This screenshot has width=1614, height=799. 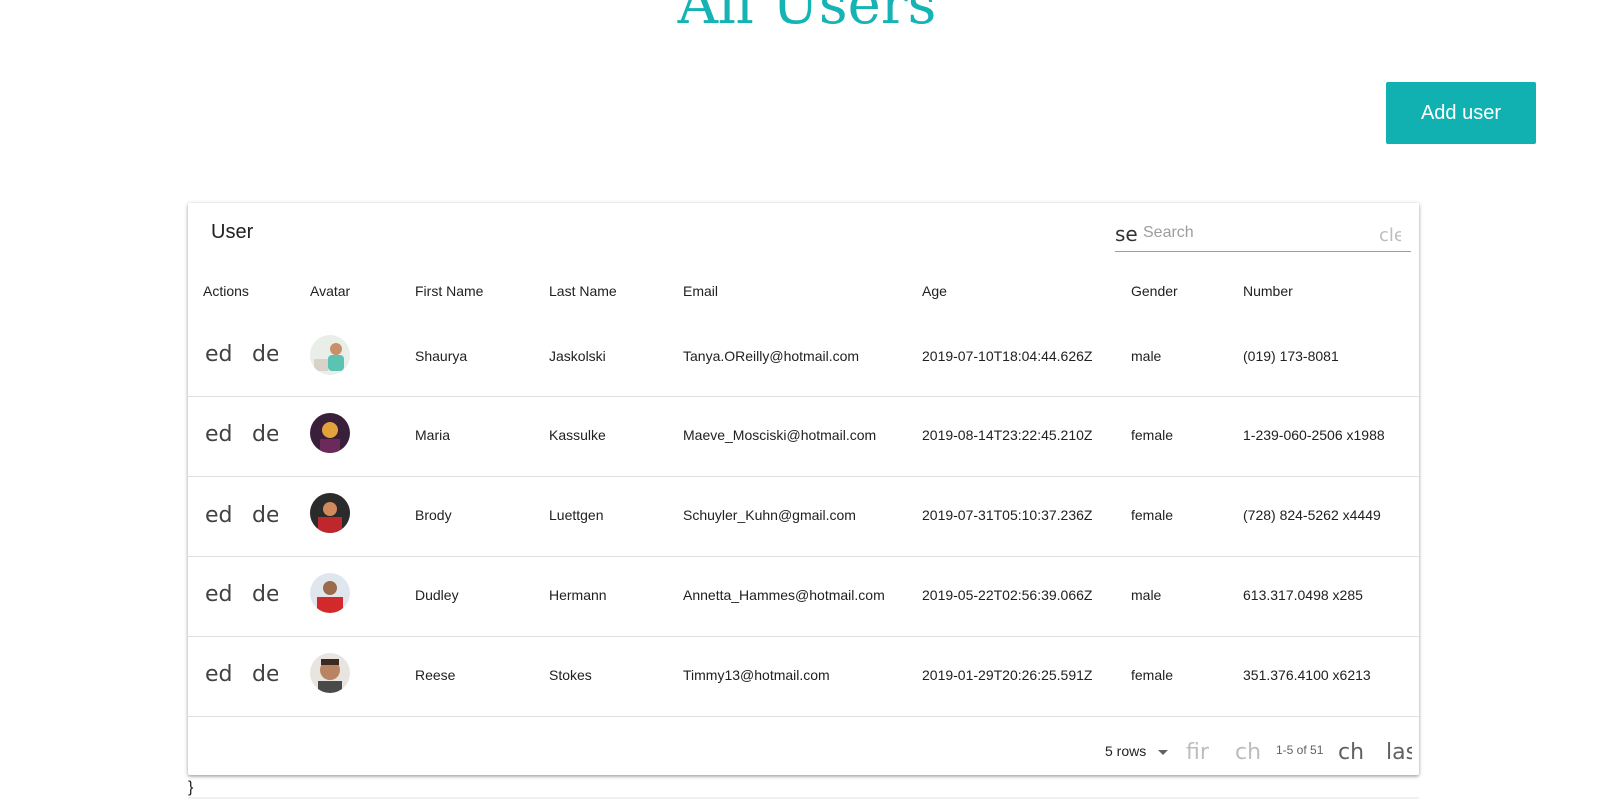 I want to click on email-cell: Schuyler_Kuhn@gmail.com, so click(x=769, y=515).